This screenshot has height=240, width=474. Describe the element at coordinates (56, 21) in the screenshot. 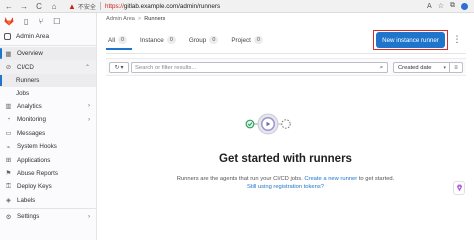

I see `issues-icon: ☐` at that location.